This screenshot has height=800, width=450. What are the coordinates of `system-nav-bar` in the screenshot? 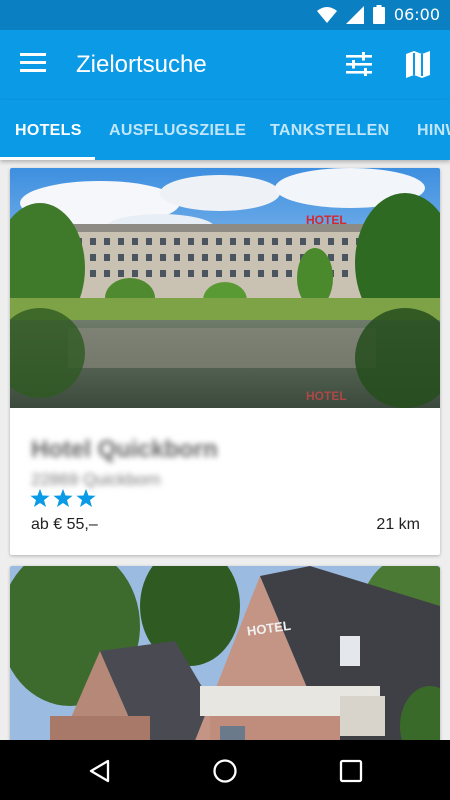 It's located at (225, 770).